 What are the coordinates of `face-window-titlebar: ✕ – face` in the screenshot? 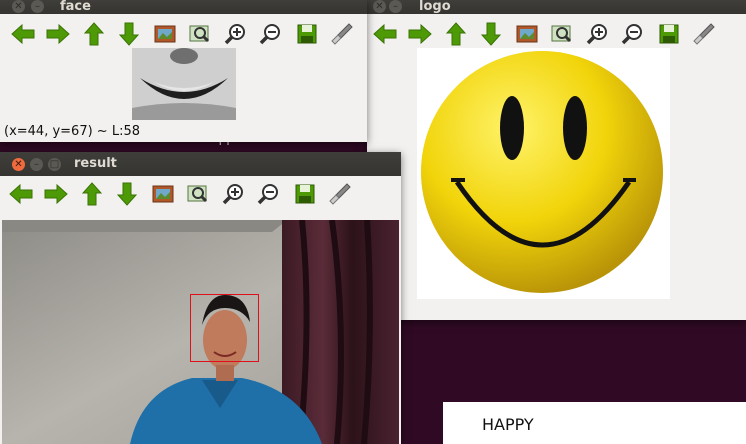 It's located at (183, 7).